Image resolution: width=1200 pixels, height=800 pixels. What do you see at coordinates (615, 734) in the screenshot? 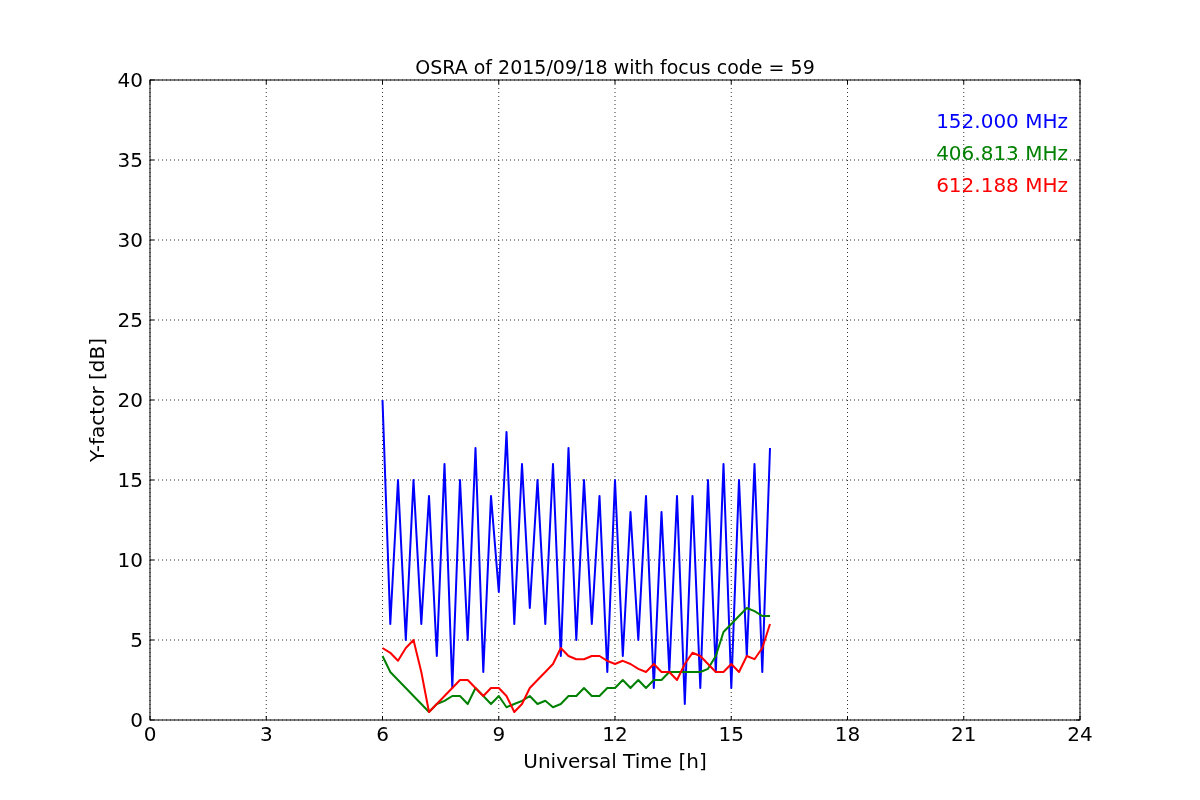
I see `tick-label: 12` at bounding box center [615, 734].